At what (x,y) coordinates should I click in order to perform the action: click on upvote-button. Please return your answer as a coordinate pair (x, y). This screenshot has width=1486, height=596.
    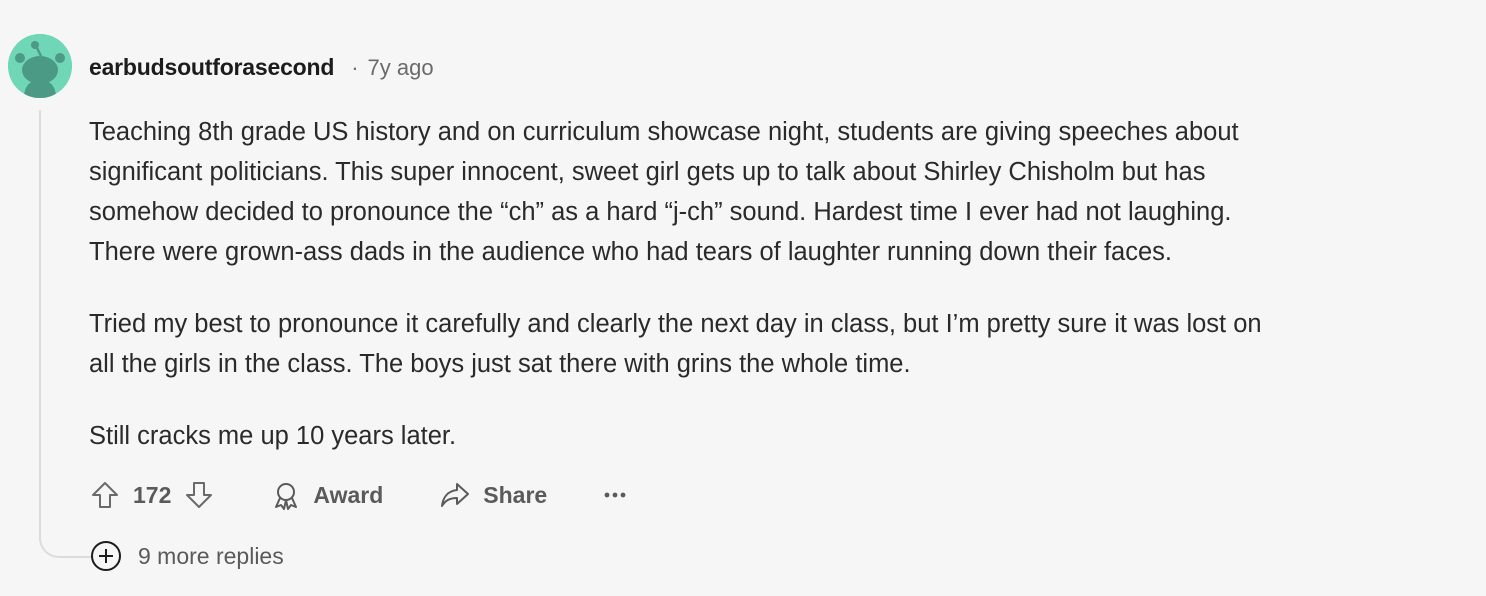
    Looking at the image, I should click on (105, 495).